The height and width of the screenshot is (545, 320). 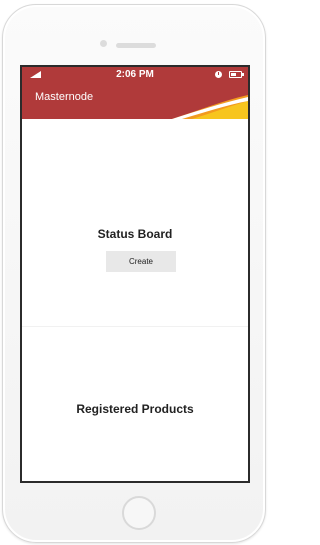 What do you see at coordinates (103, 43) in the screenshot?
I see `camera-icon` at bounding box center [103, 43].